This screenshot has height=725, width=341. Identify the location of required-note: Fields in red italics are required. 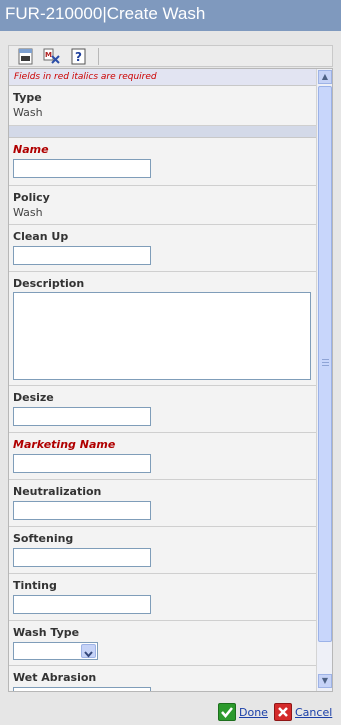
(162, 77).